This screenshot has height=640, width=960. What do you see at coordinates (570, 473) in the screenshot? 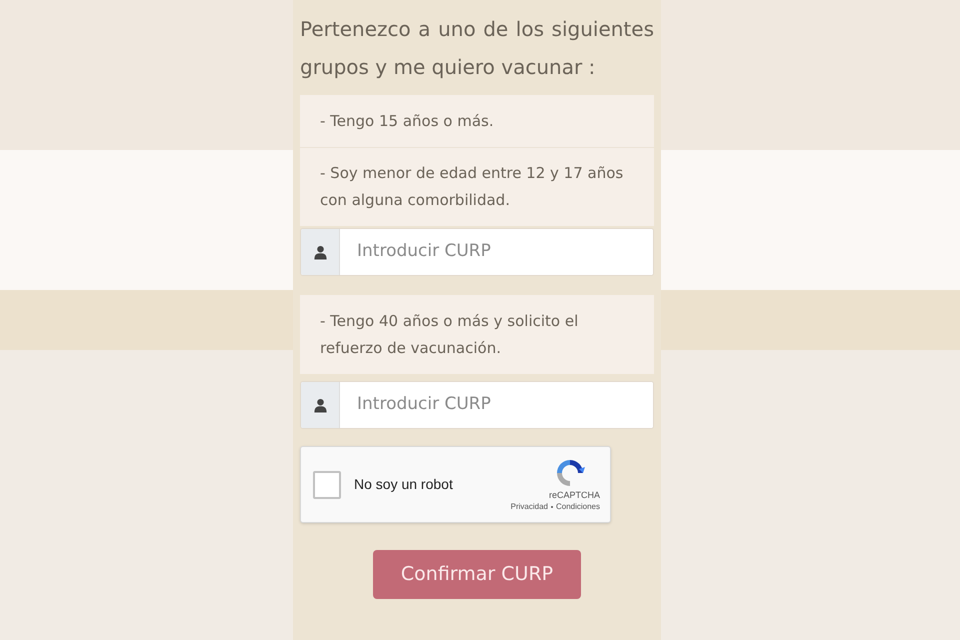
I see `recaptcha-logo-icon` at bounding box center [570, 473].